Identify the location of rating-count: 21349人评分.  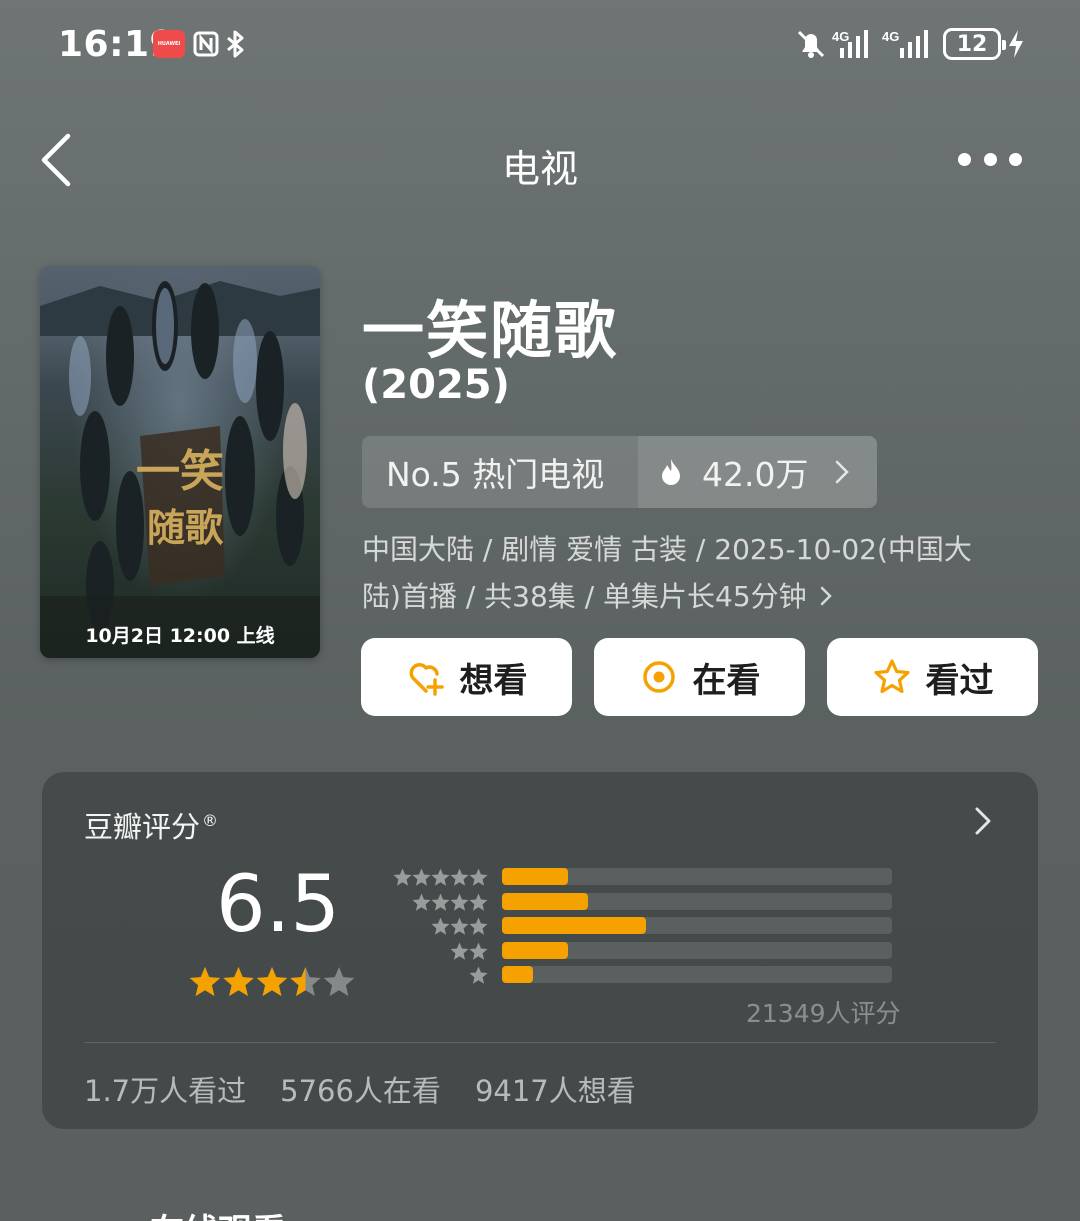
(823, 1013).